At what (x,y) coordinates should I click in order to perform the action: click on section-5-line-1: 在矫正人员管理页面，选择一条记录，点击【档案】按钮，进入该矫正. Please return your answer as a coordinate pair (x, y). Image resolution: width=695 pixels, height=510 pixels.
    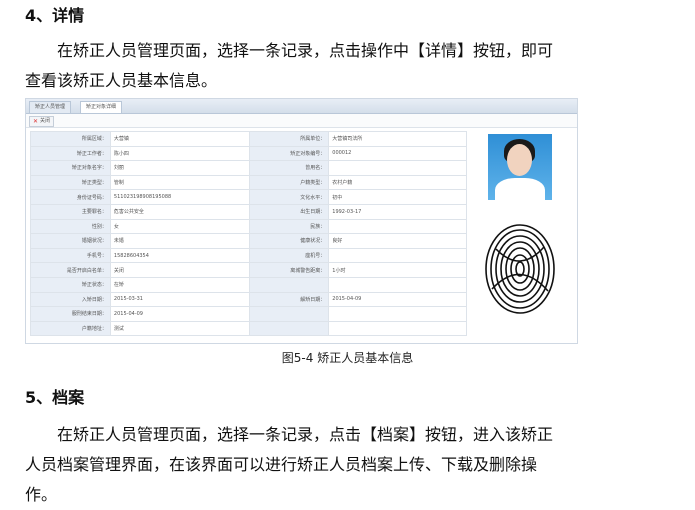
    Looking at the image, I should click on (305, 434).